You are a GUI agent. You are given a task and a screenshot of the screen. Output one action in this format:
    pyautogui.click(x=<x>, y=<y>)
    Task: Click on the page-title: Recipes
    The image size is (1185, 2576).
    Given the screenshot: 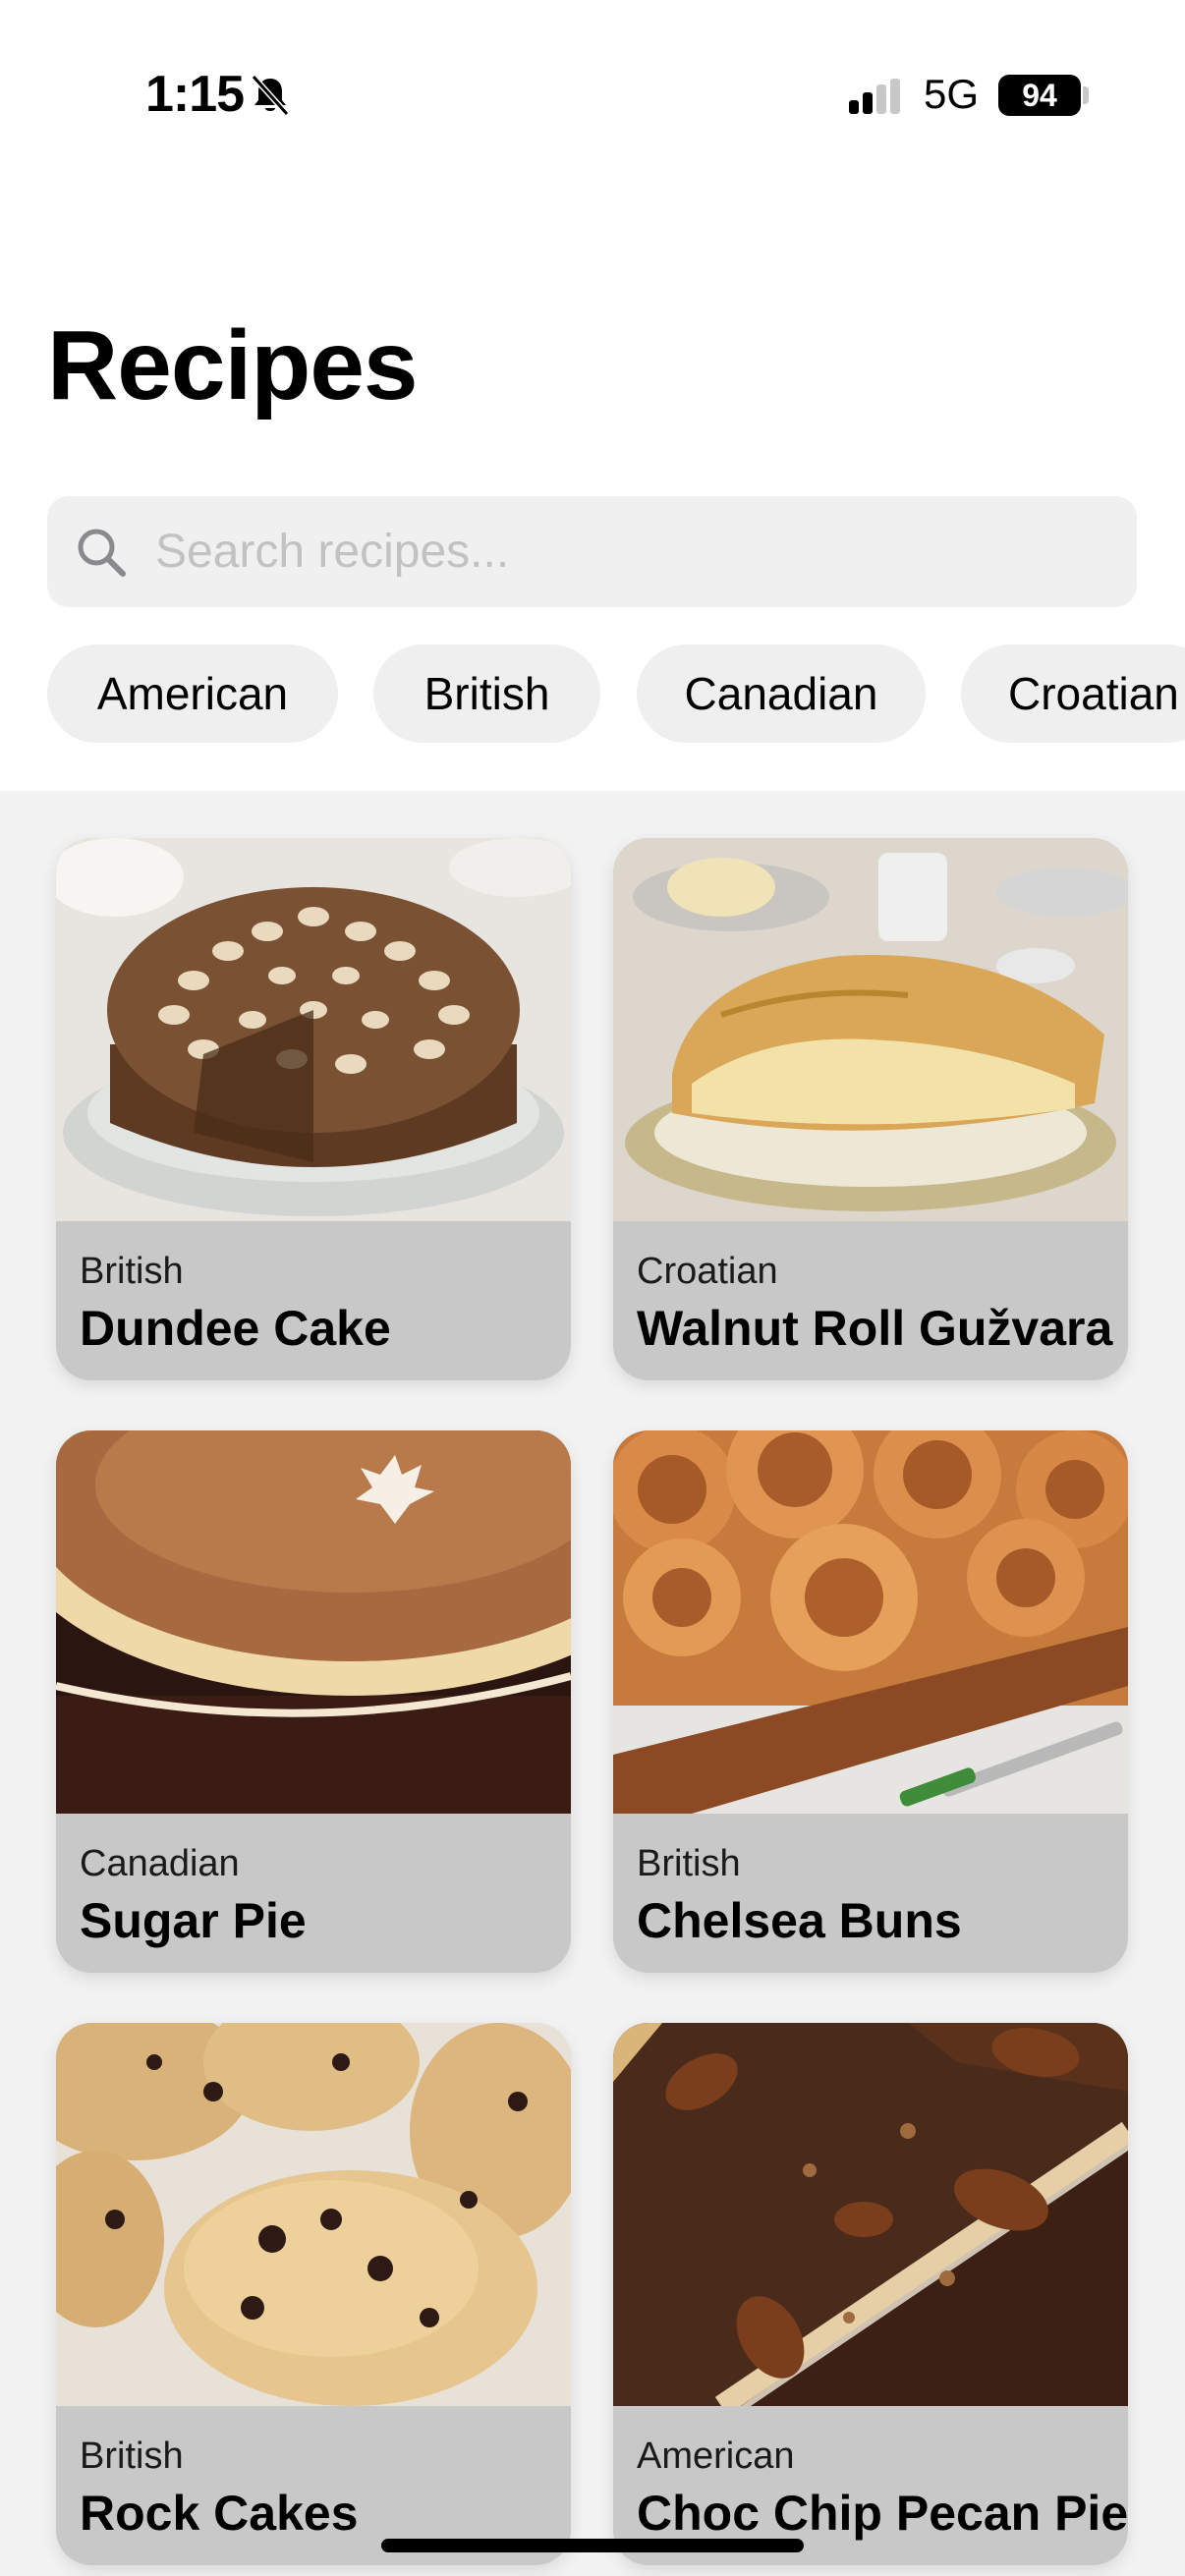 What is the action you would take?
    pyautogui.click(x=233, y=365)
    